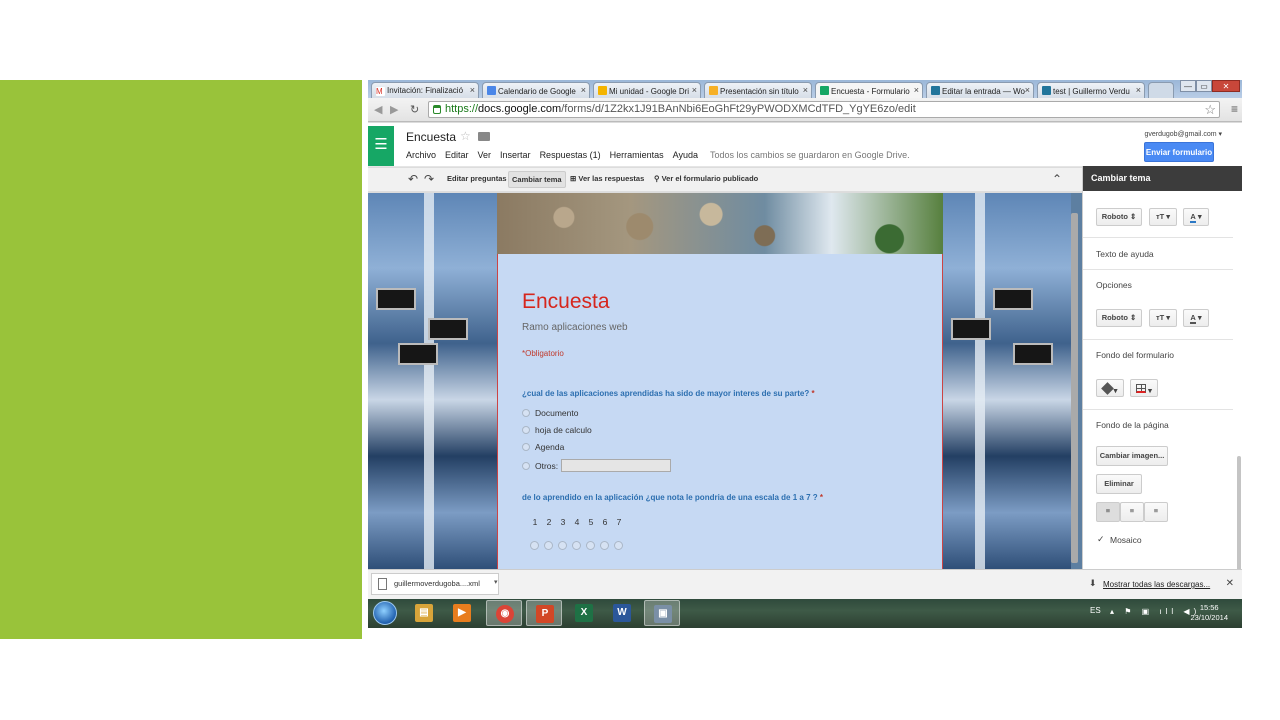  I want to click on download-item: guillermoverdugoba....xml, so click(435, 584).